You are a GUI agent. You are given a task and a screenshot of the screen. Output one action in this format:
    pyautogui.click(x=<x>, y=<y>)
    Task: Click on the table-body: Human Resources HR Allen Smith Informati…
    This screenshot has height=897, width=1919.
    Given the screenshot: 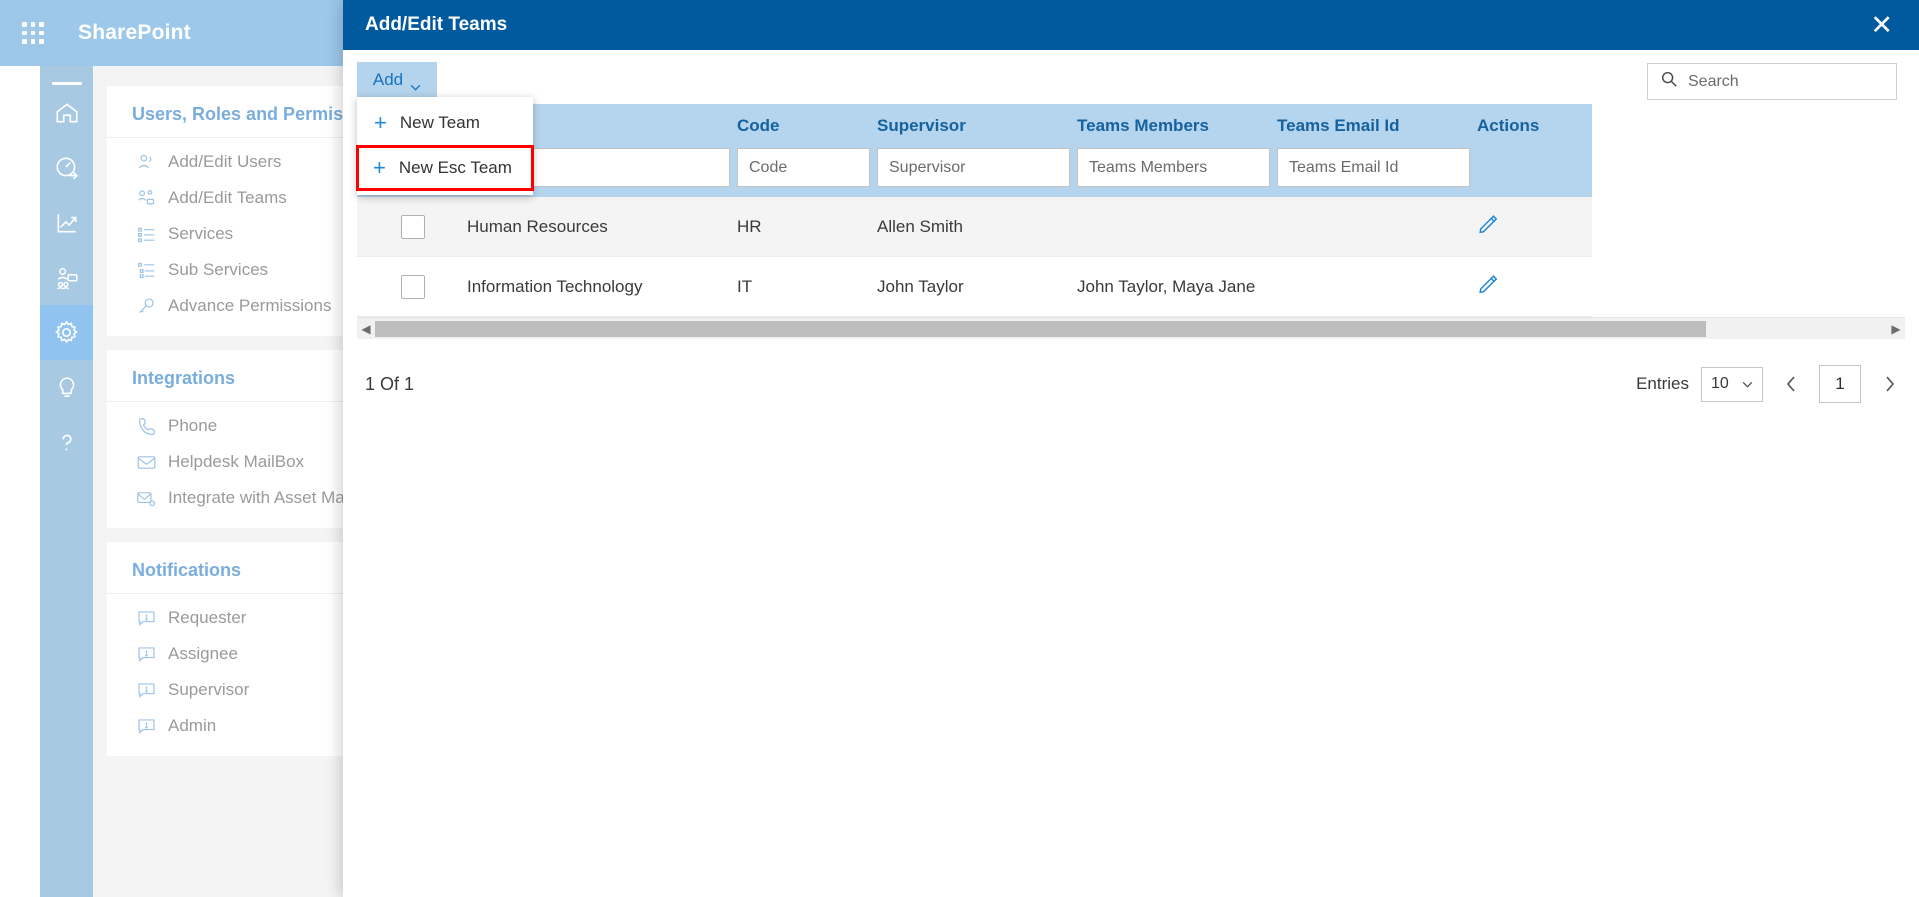 What is the action you would take?
    pyautogui.click(x=974, y=257)
    